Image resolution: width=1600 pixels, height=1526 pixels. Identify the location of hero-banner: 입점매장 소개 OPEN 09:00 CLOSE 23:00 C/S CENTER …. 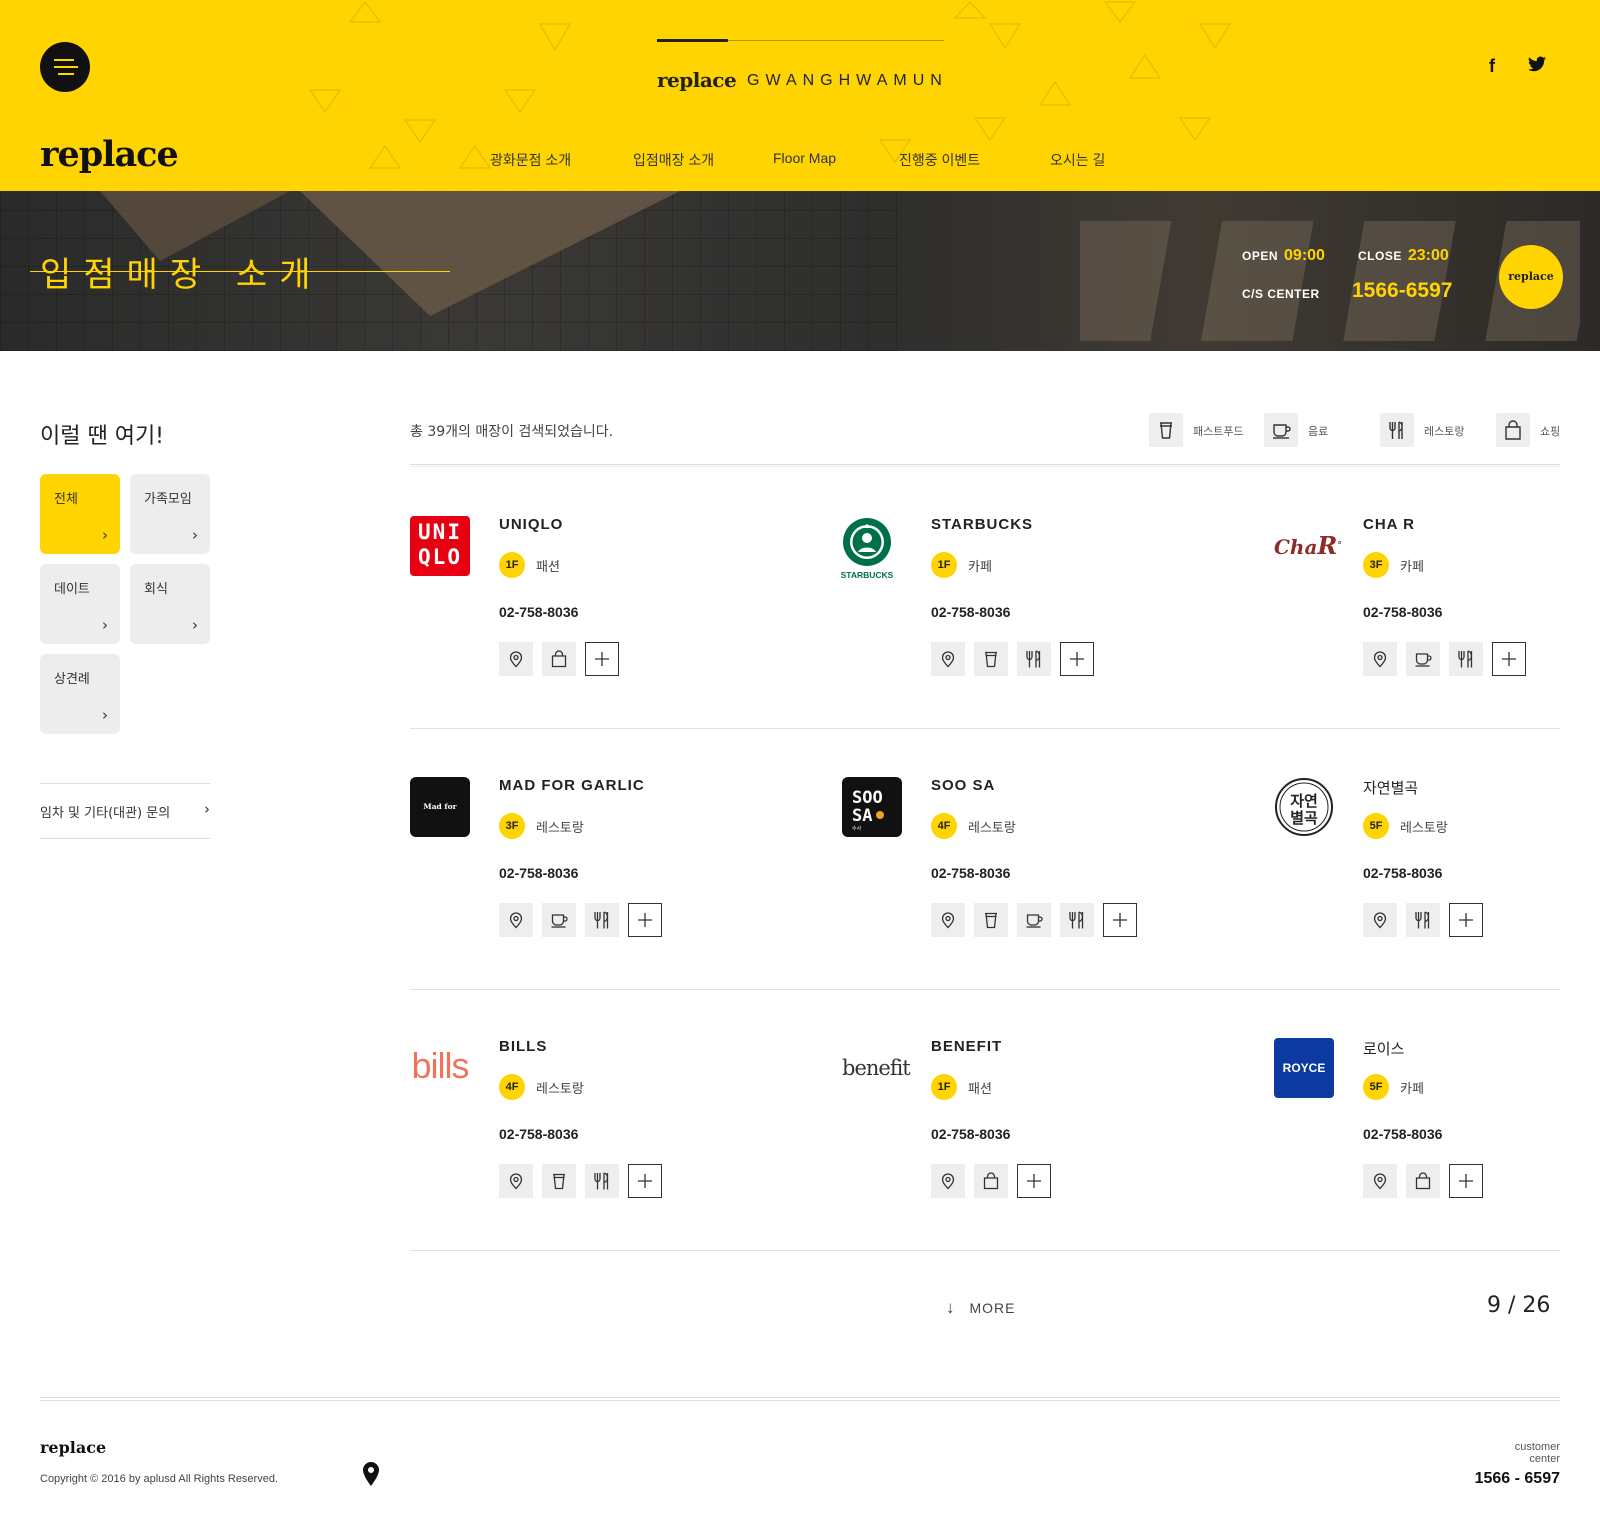
(800, 271).